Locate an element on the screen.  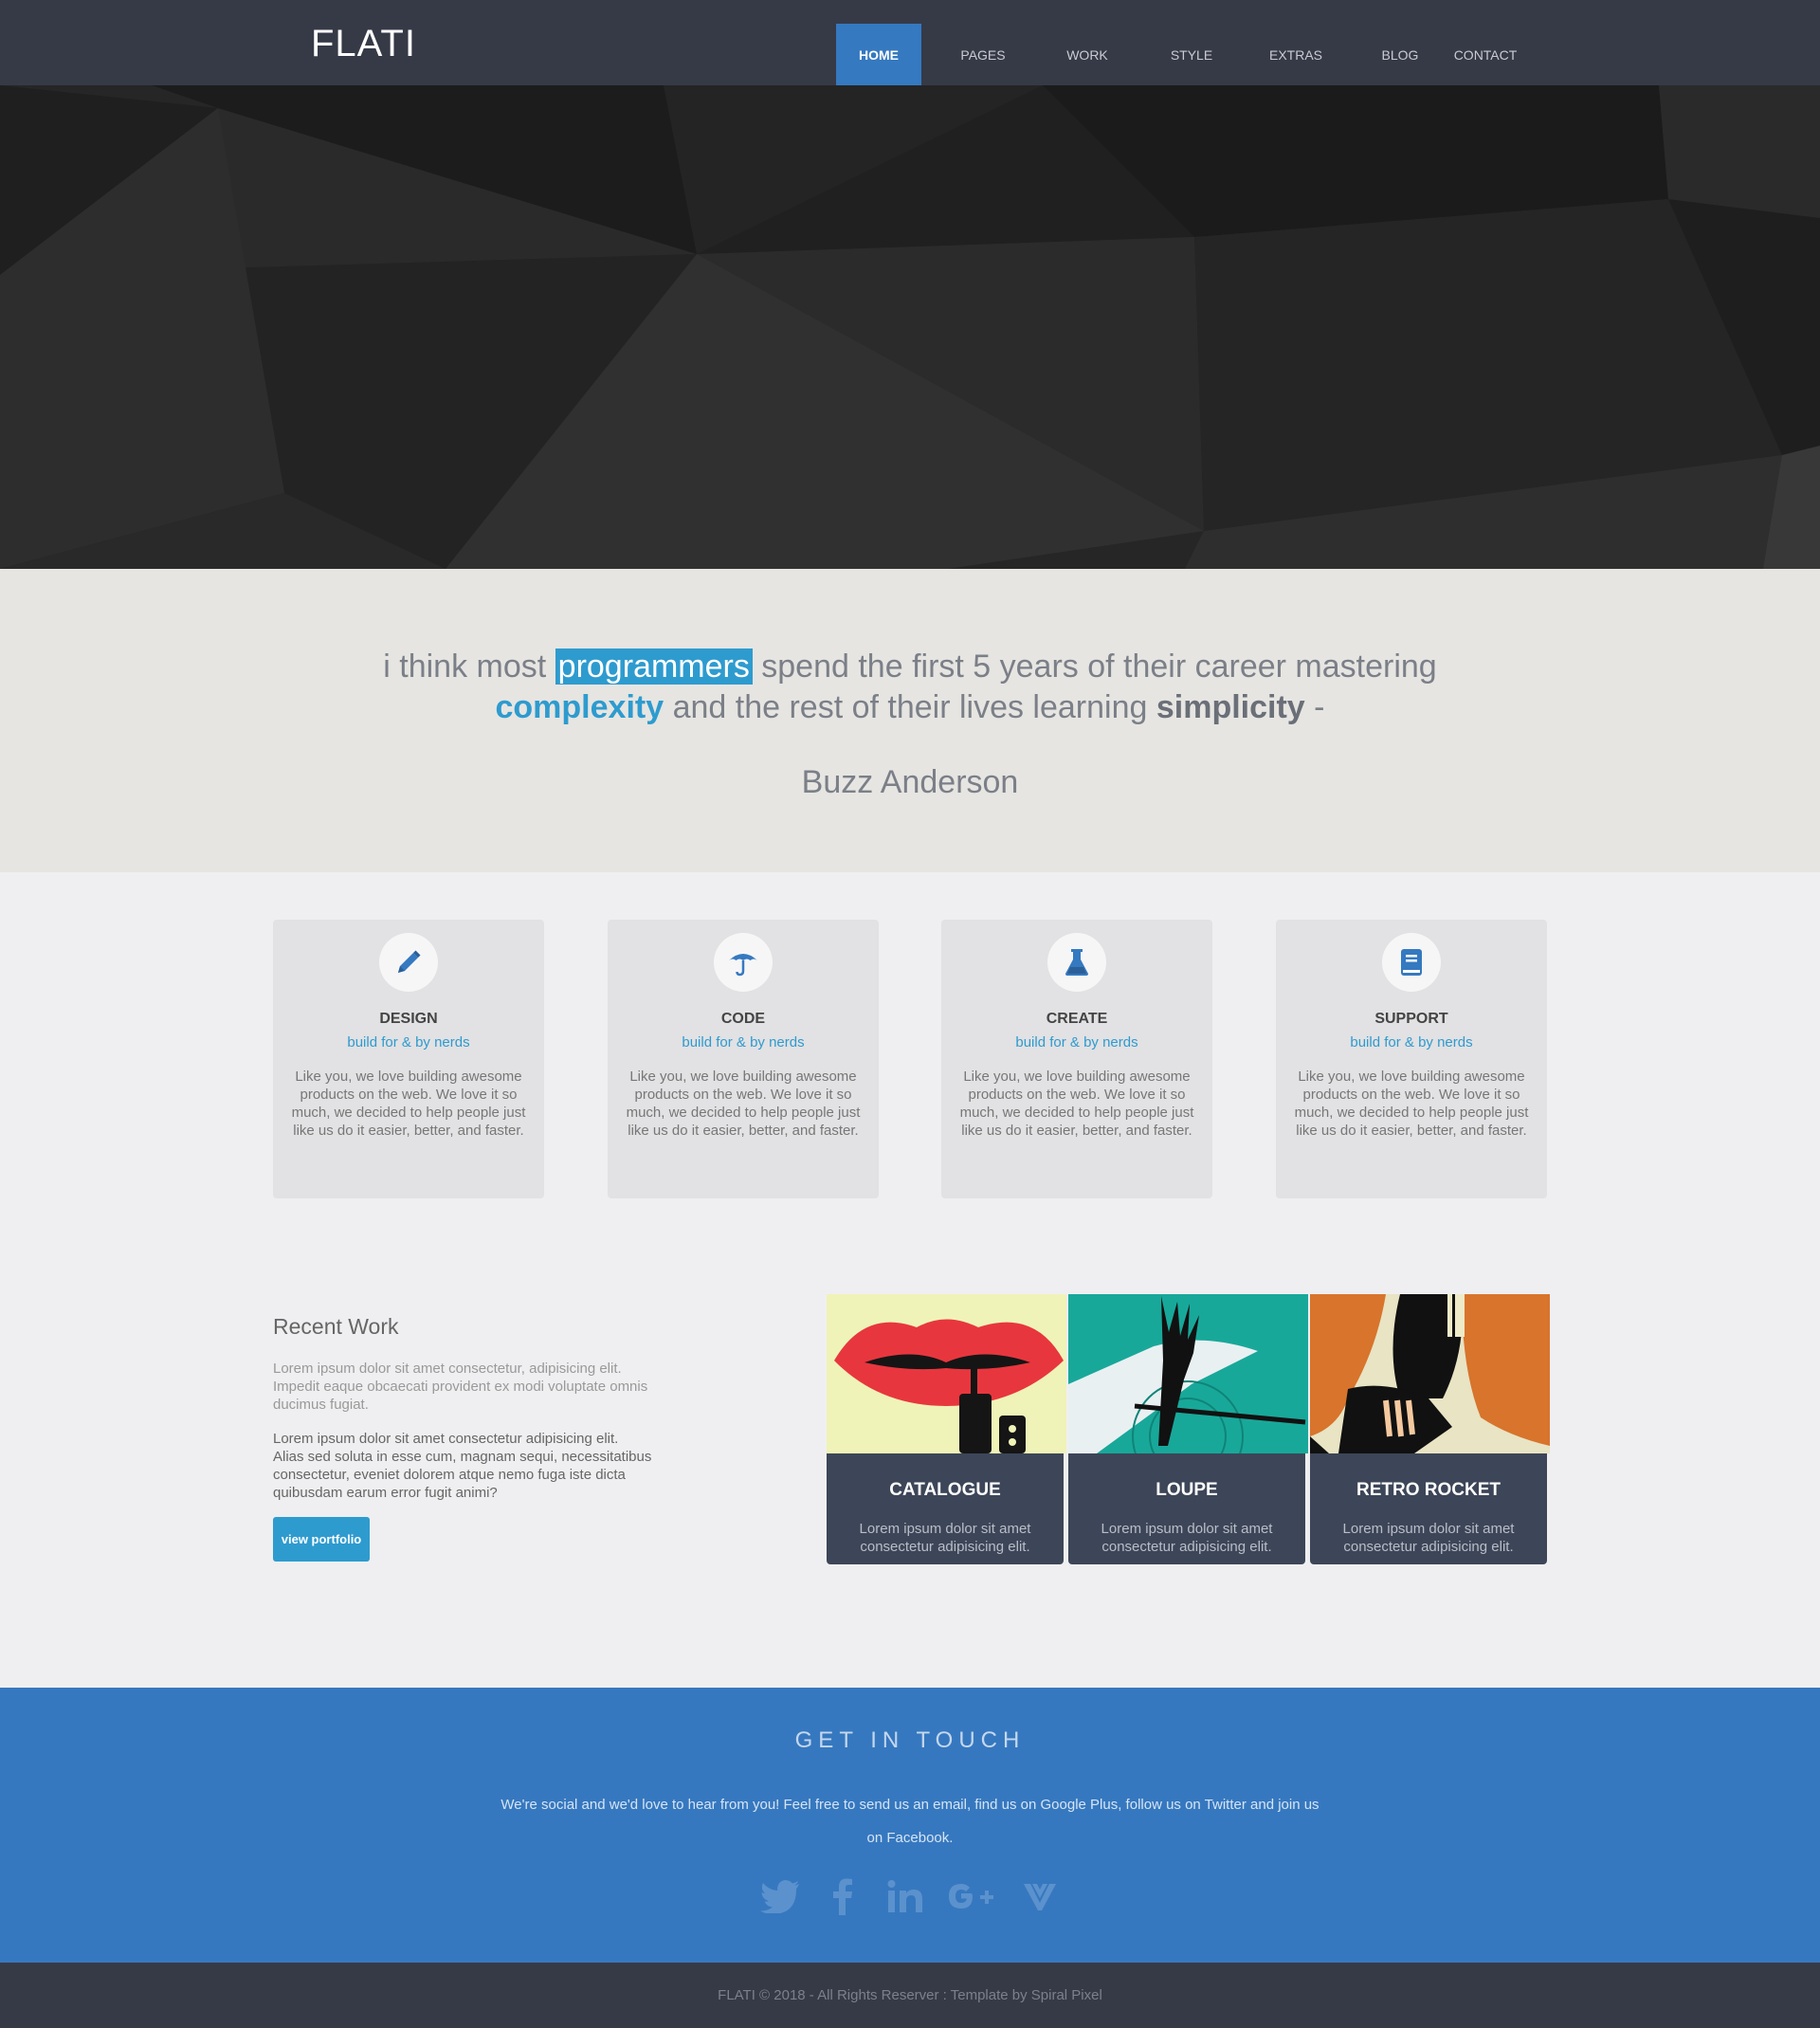
google-plus-icon is located at coordinates (972, 1896).